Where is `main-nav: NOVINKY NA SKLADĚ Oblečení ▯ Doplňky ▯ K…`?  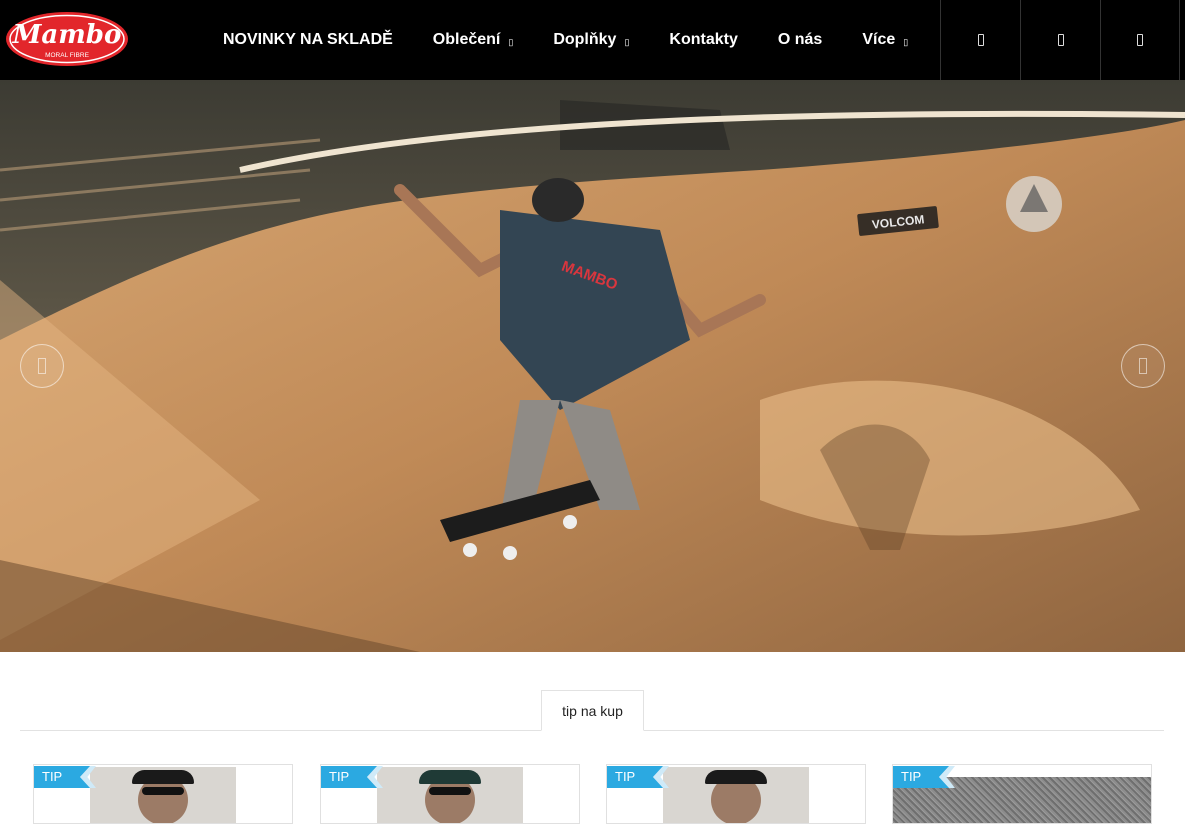
main-nav: NOVINKY NA SKLADĚ Oblečení ▯ Doplňky ▯ K… is located at coordinates (565, 40).